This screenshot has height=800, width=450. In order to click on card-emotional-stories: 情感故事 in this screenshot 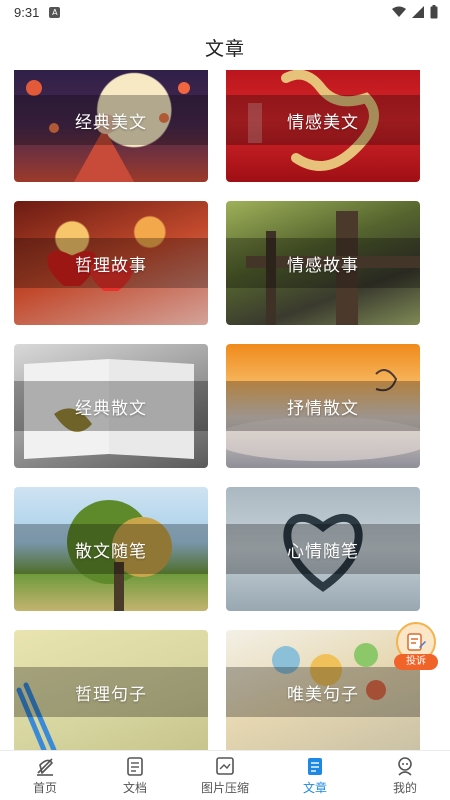, I will do `click(323, 263)`.